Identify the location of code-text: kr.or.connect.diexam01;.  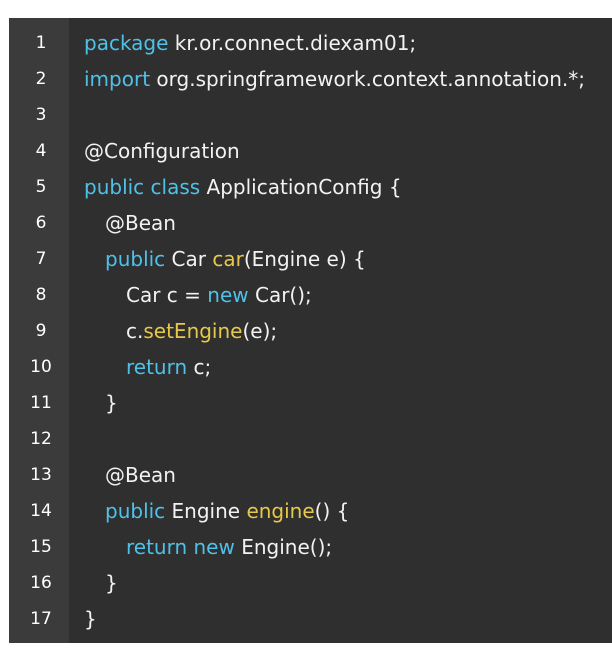
(292, 43).